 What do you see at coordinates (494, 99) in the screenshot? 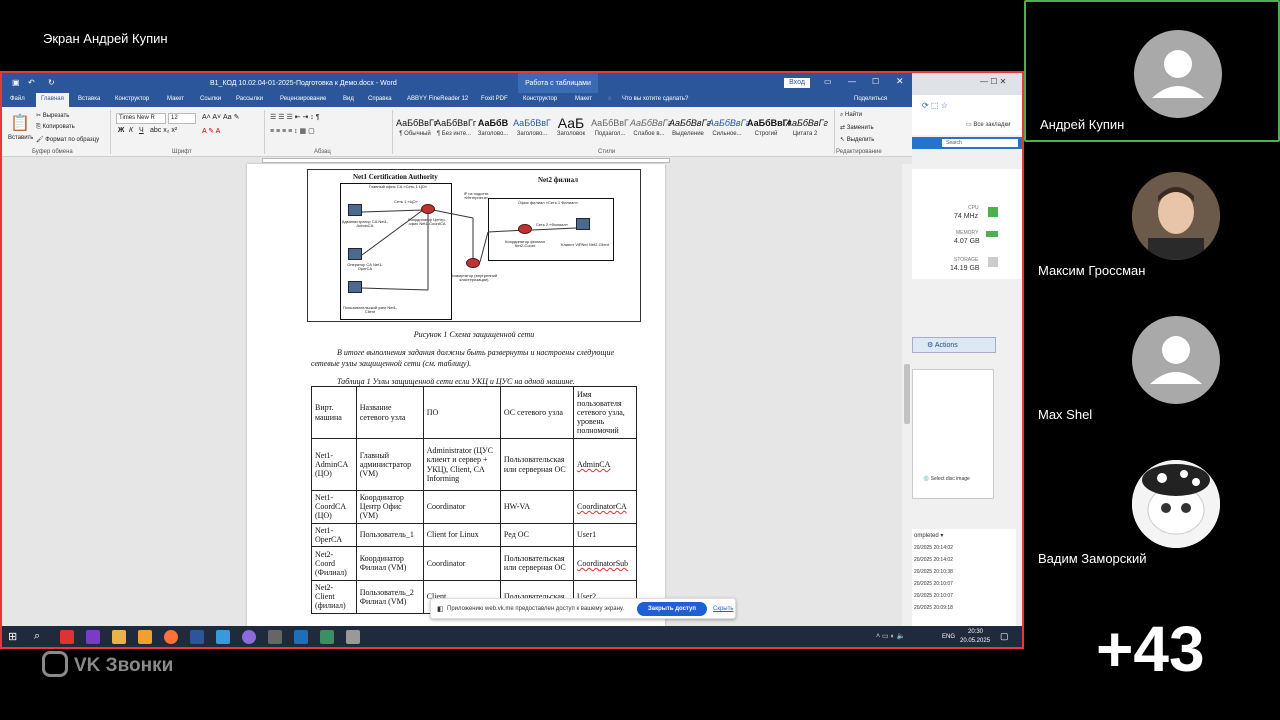
I see `tab-foxit: Foxit PDF` at bounding box center [494, 99].